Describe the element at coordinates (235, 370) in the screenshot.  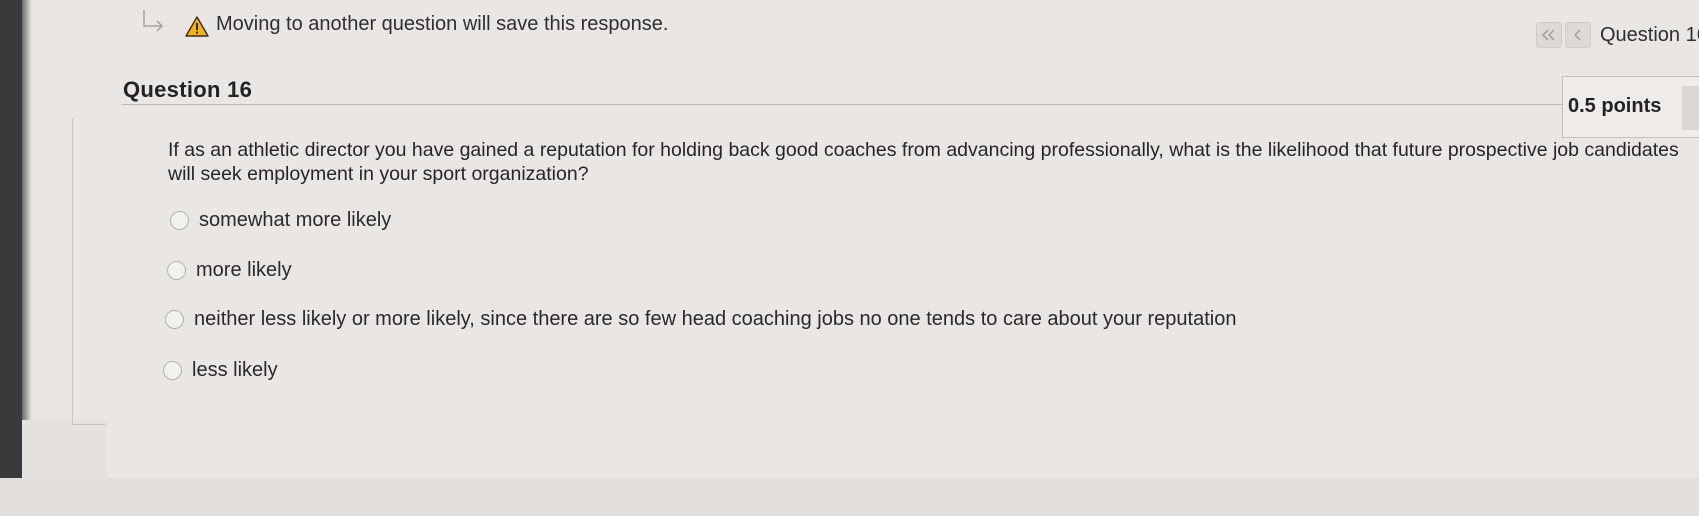
I see `answer-label: less likely` at that location.